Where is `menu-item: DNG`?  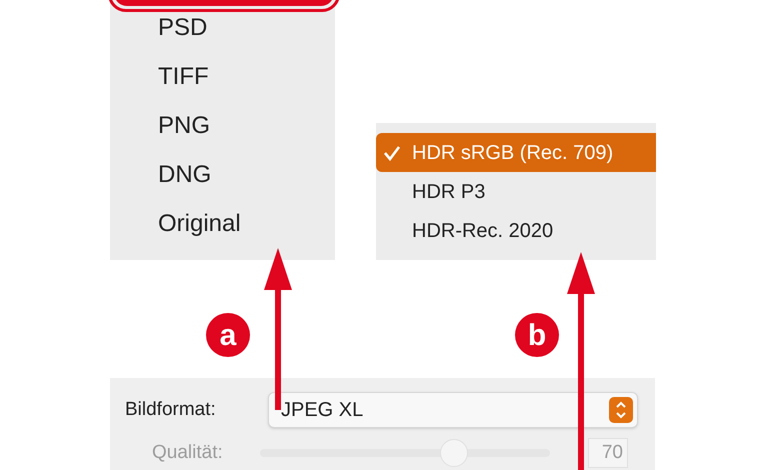
menu-item: DNG is located at coordinates (222, 175).